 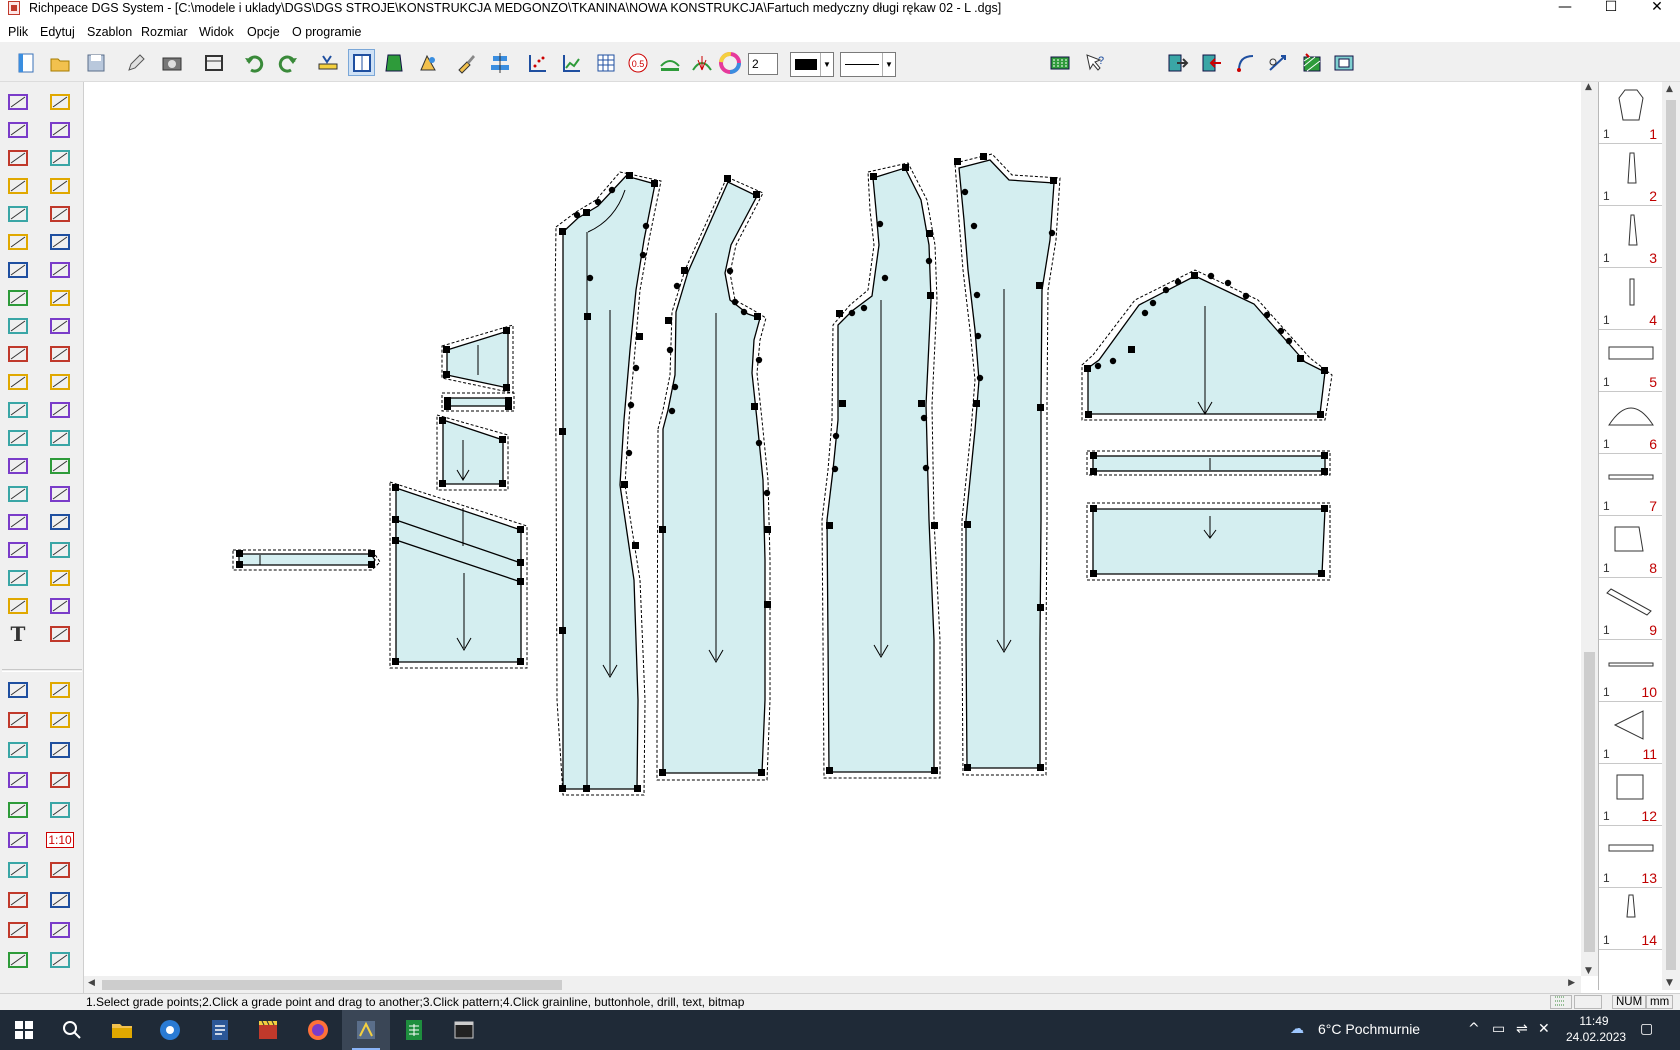 I want to click on line-width-input: 2, so click(x=763, y=64).